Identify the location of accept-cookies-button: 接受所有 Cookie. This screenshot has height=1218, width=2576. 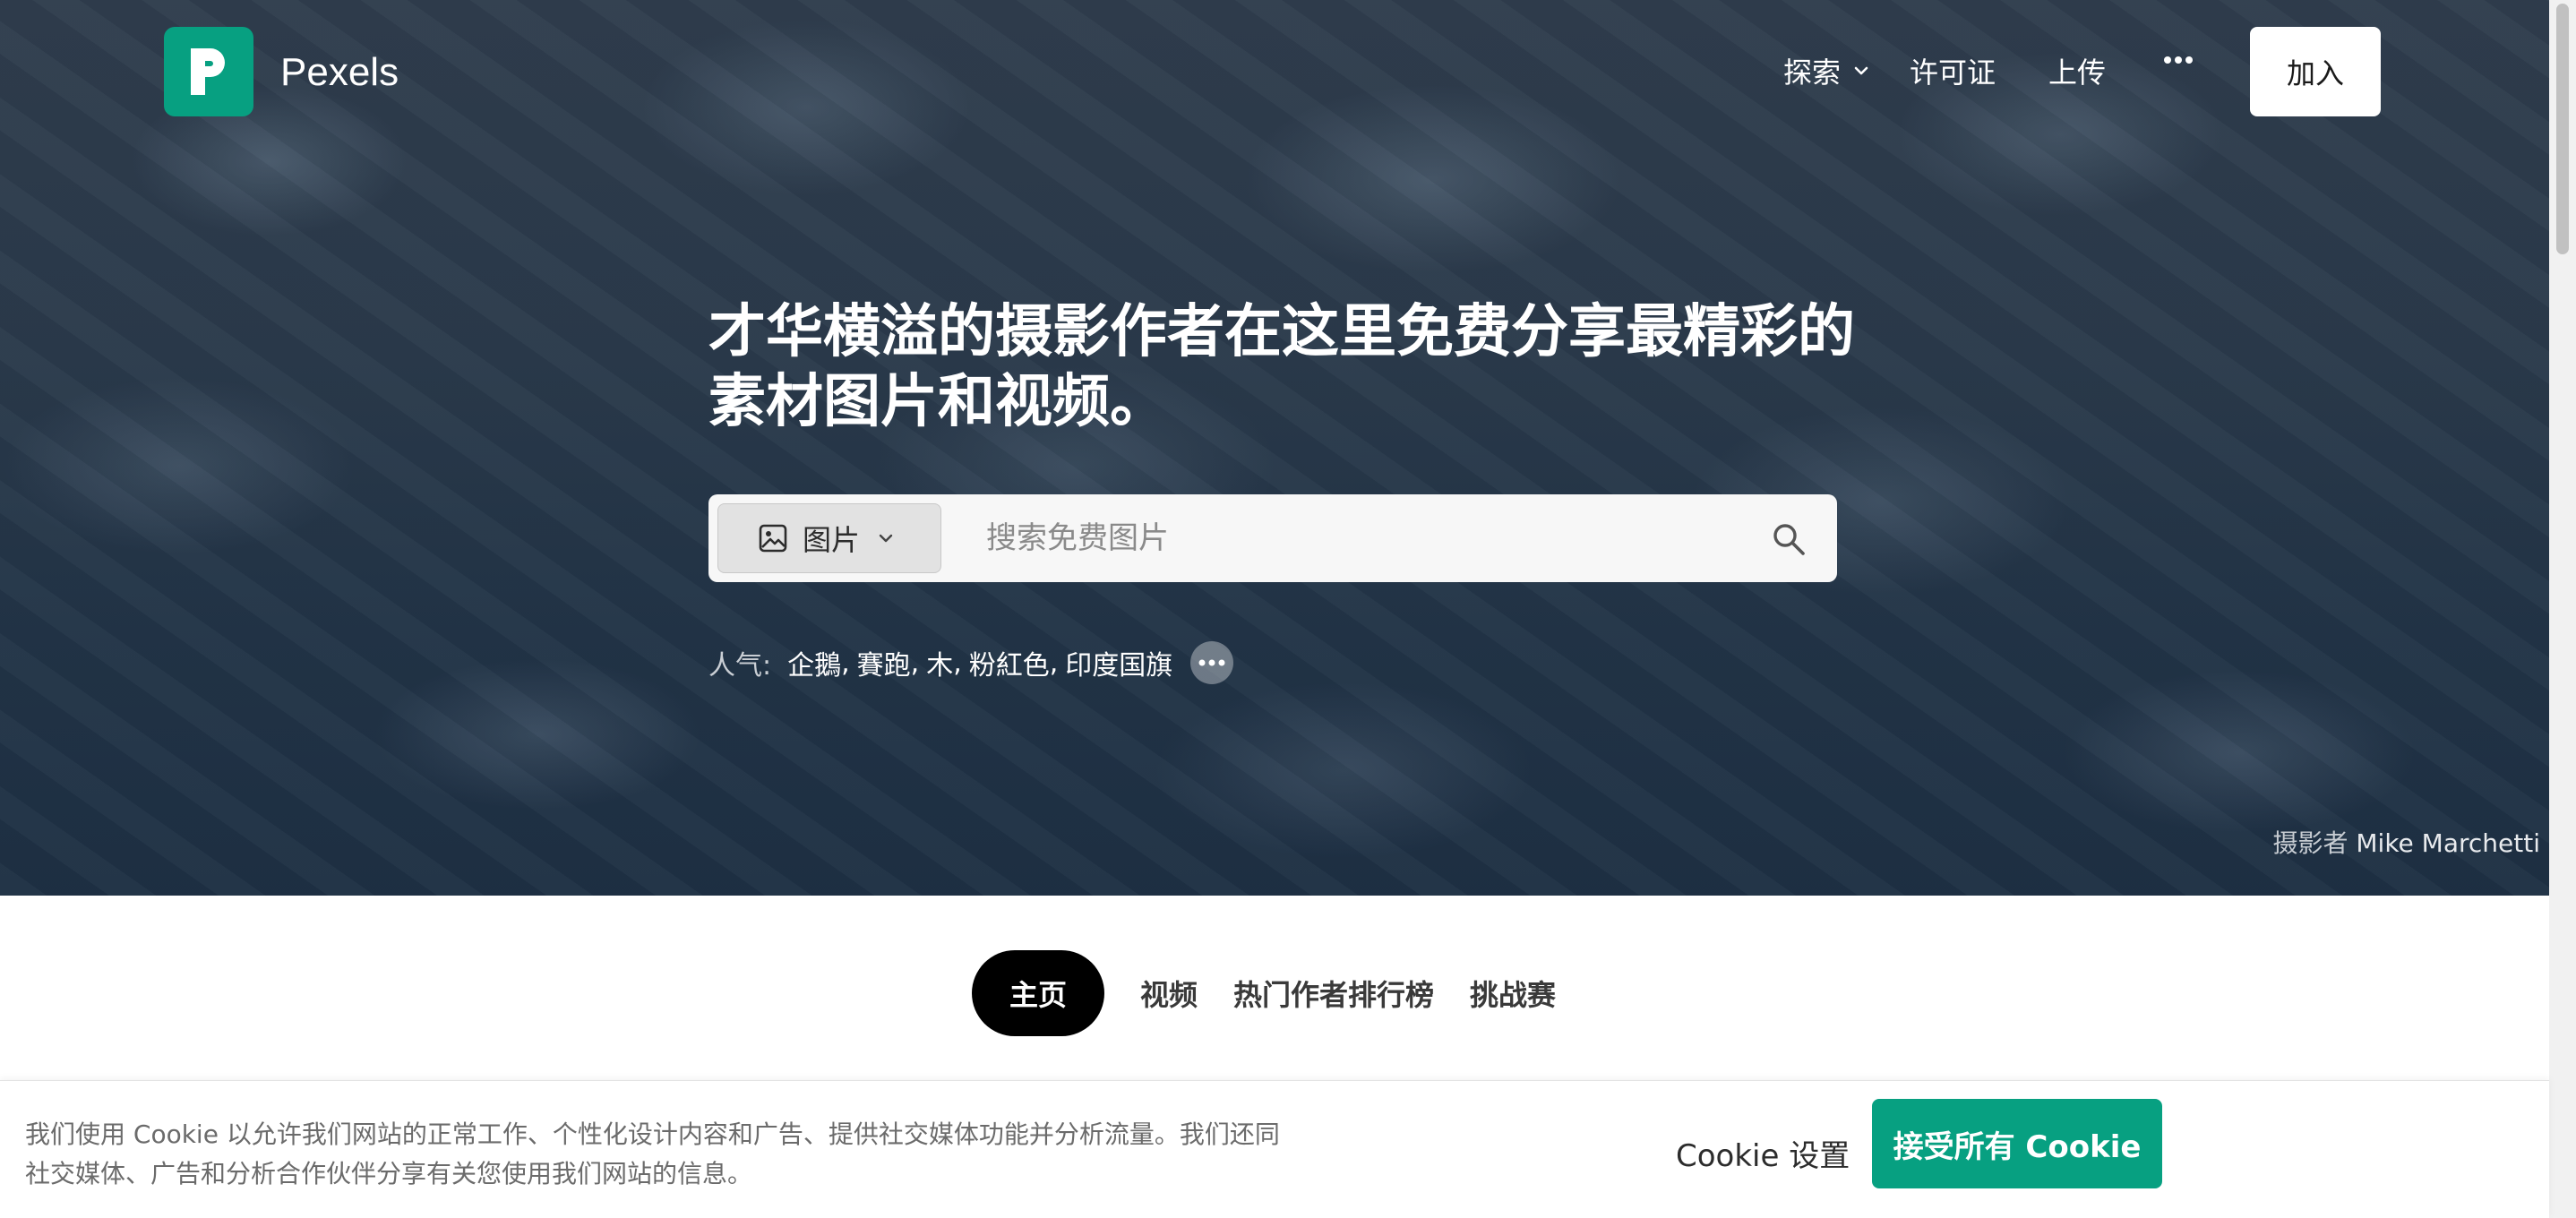
(2017, 1143).